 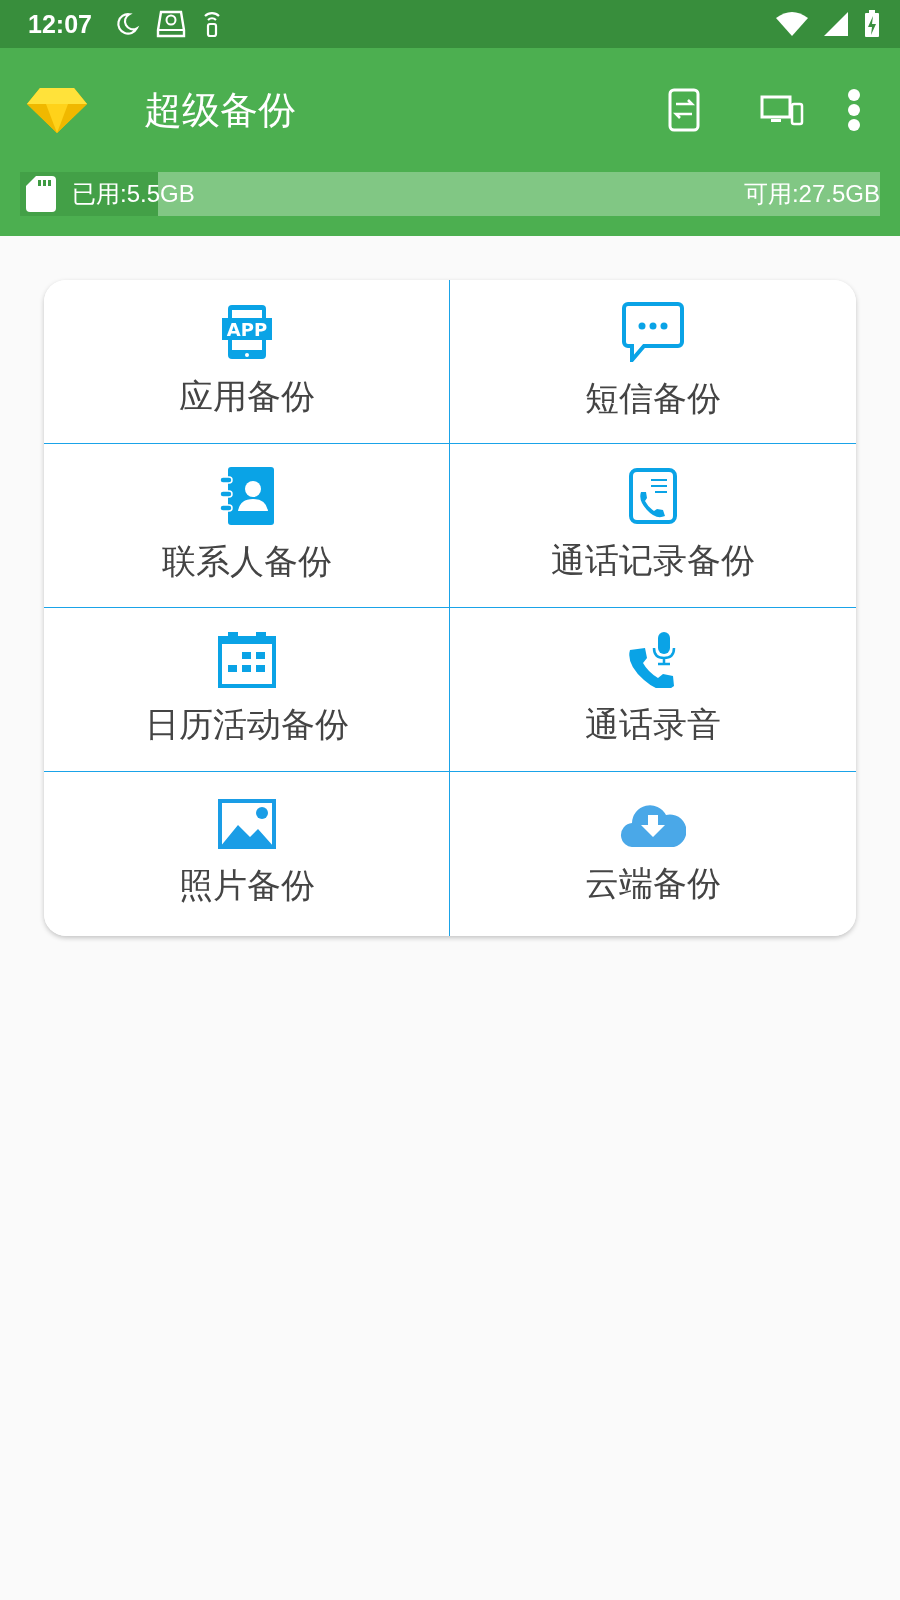 I want to click on call-log-icon, so click(x=653, y=495).